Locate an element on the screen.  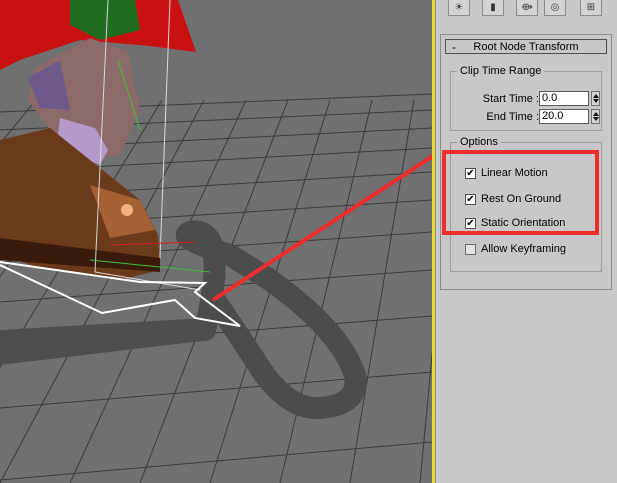
end-time-row: End Time : 20.0 is located at coordinates (526, 117).